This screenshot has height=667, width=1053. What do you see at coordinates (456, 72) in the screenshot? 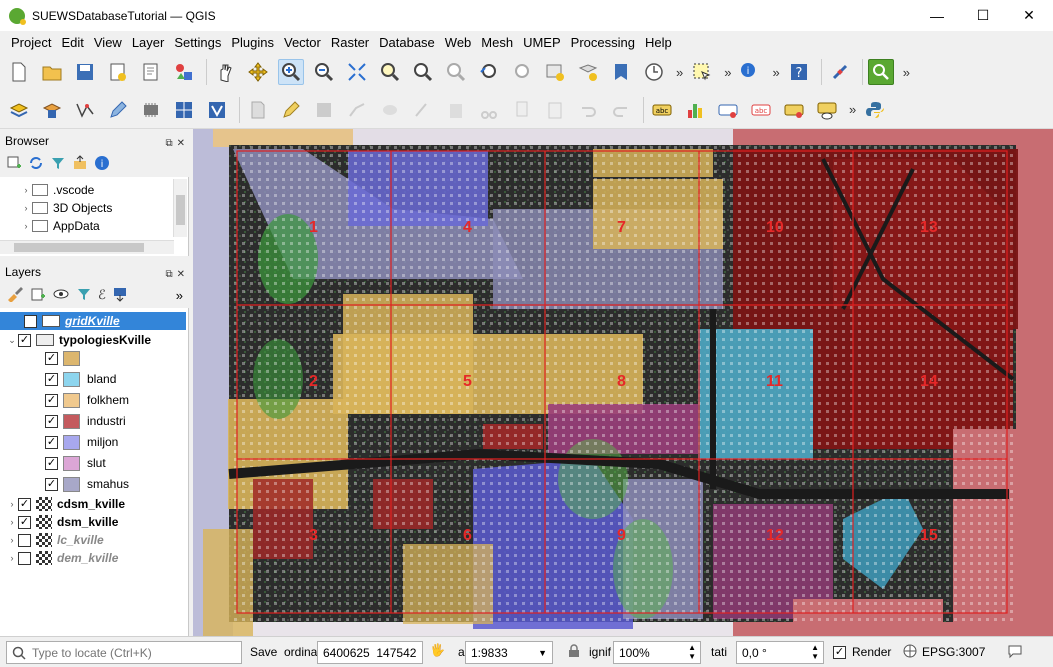
I see `zoom-native-icon` at bounding box center [456, 72].